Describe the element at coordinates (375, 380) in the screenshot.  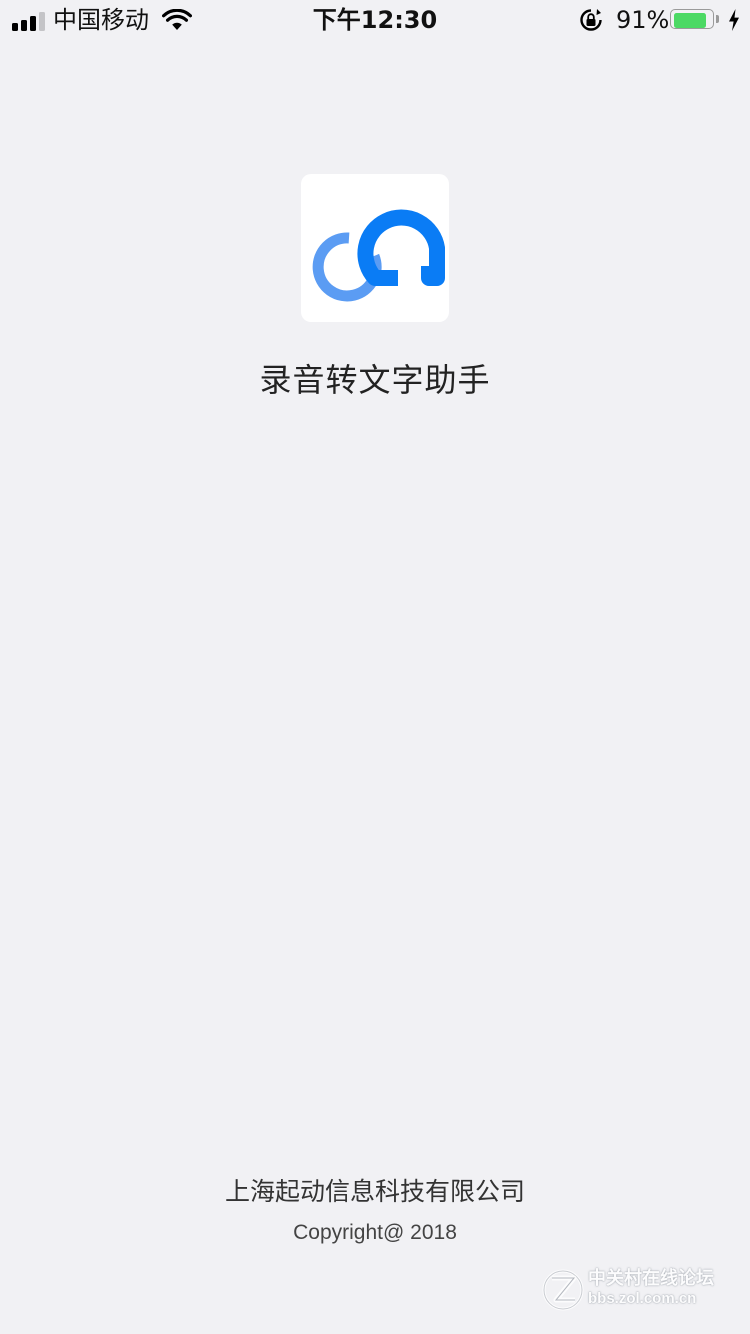
I see `app-name-title: 录音转文字助手` at that location.